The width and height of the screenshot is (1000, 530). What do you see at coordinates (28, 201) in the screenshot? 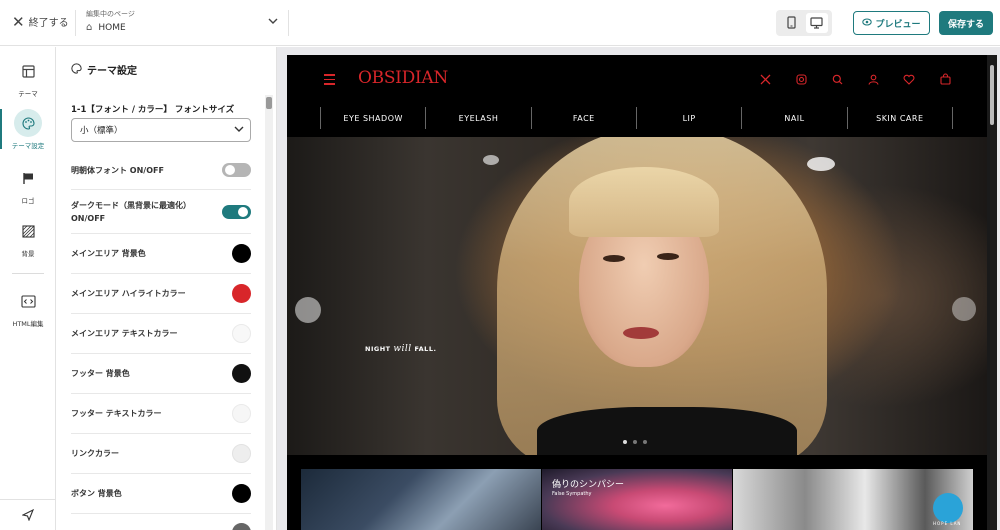
I see `nav-item-label: ロゴ` at bounding box center [28, 201].